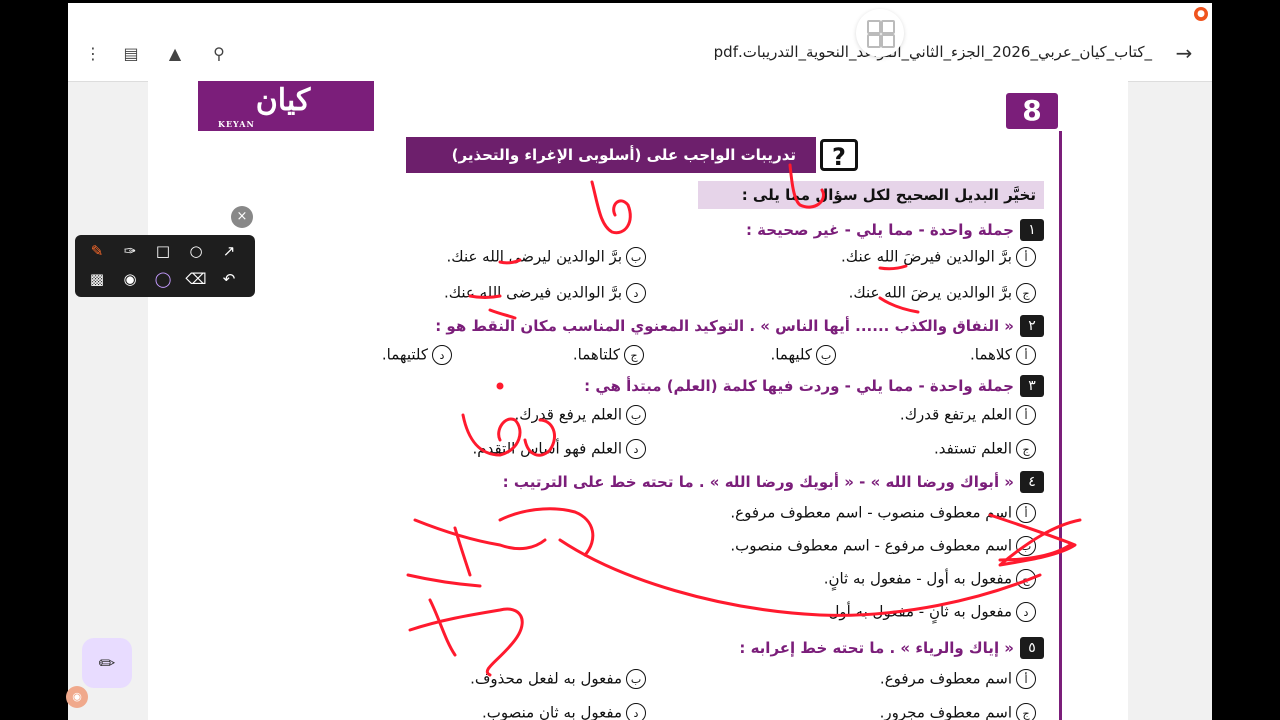  I want to click on instruction-bar: تخيَّر البديل الصحيح لكل سؤال مما يلى :, so click(871, 195).